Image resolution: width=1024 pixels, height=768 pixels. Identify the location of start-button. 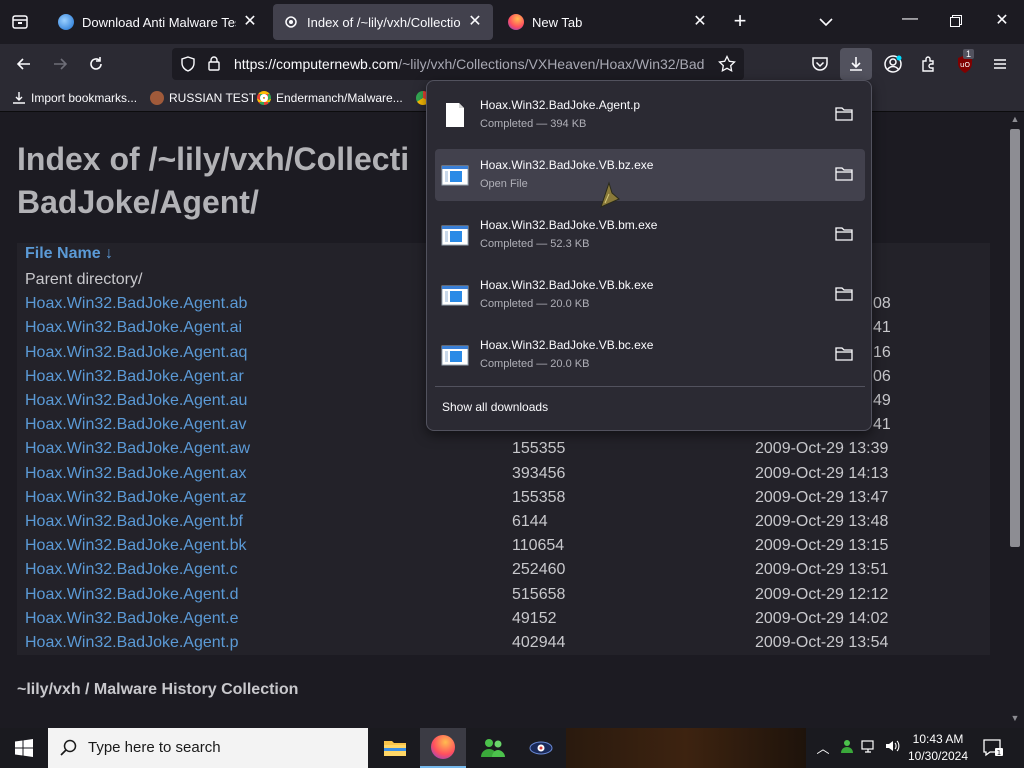
(24, 748).